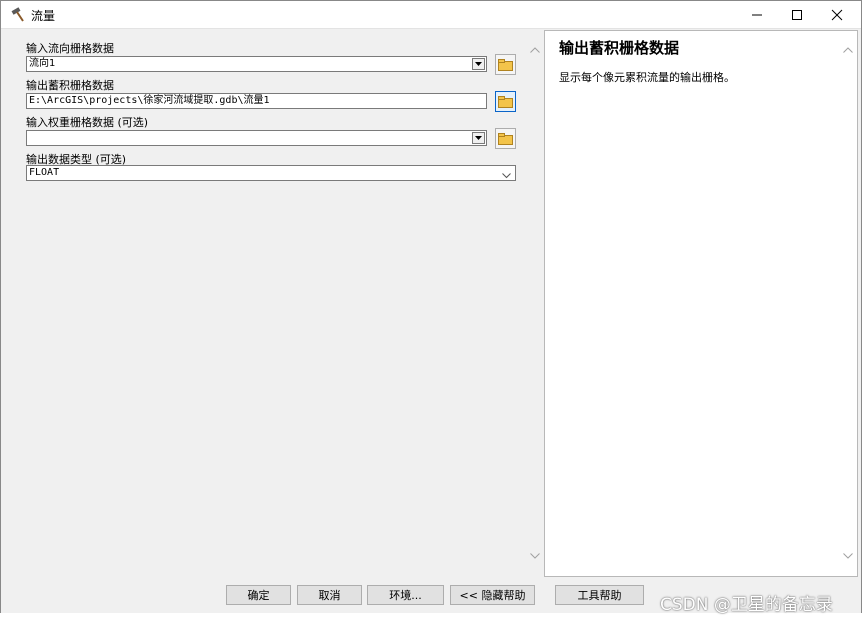 This screenshot has width=865, height=621. Describe the element at coordinates (44, 172) in the screenshot. I see `output-data-type-value: FLOAT` at that location.